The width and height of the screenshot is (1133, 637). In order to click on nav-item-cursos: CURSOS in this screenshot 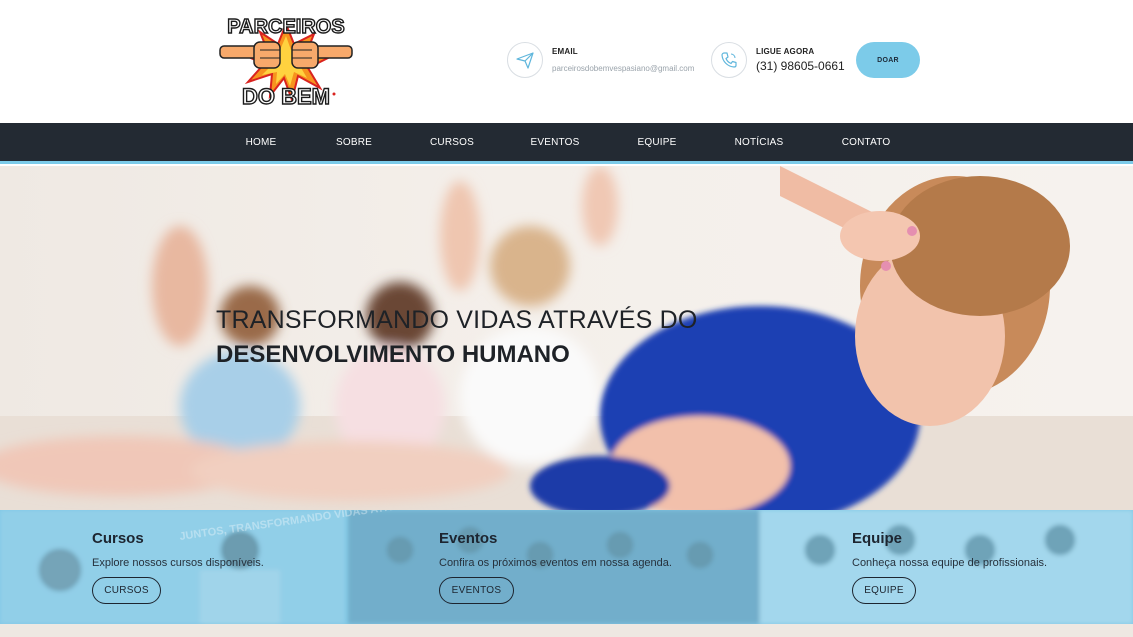, I will do `click(452, 142)`.